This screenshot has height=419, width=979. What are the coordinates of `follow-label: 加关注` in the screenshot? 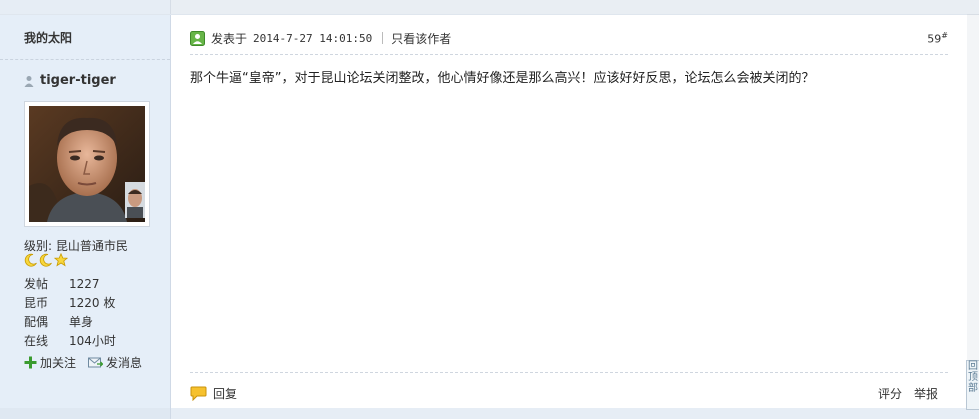 It's located at (58, 362).